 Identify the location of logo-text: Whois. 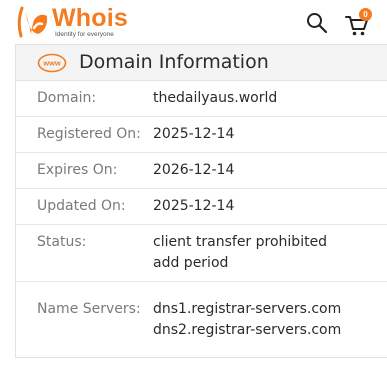
(90, 18).